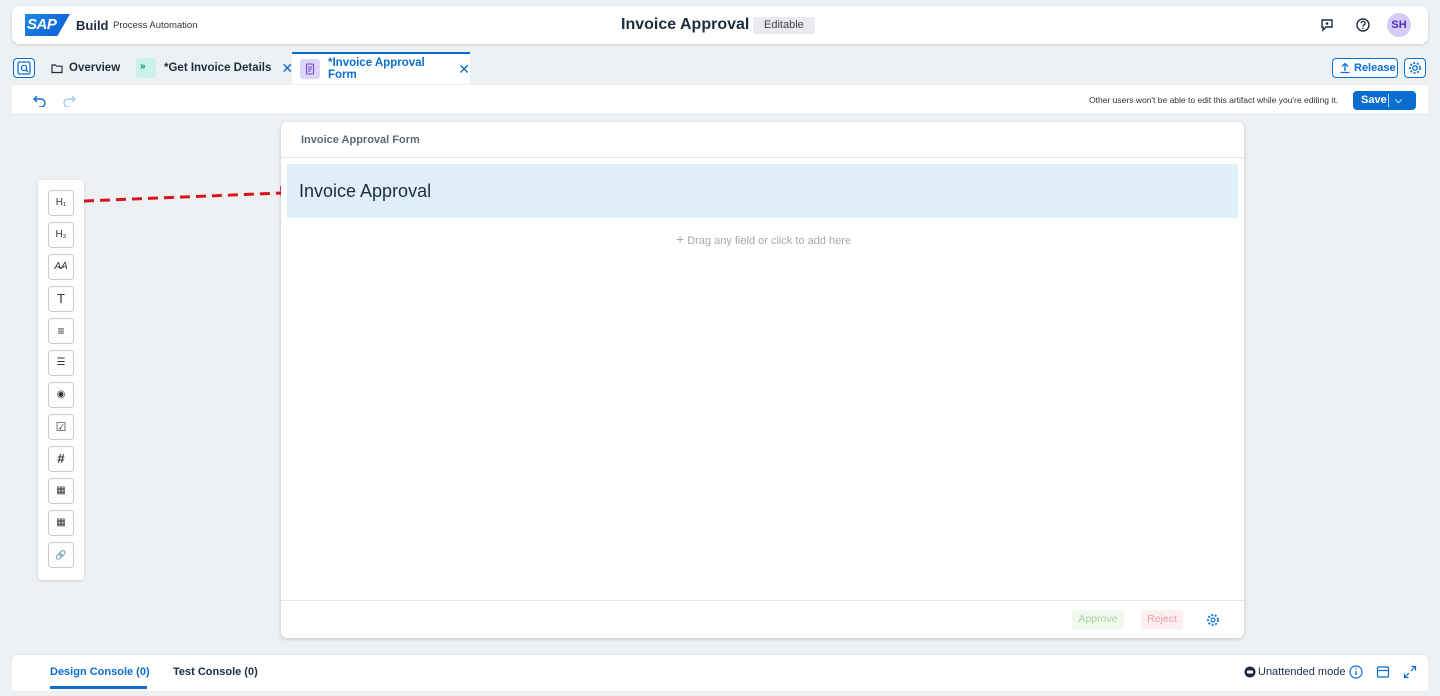 The height and width of the screenshot is (696, 1440). What do you see at coordinates (762, 191) in the screenshot?
I see `heading-field: Invoice Approval` at bounding box center [762, 191].